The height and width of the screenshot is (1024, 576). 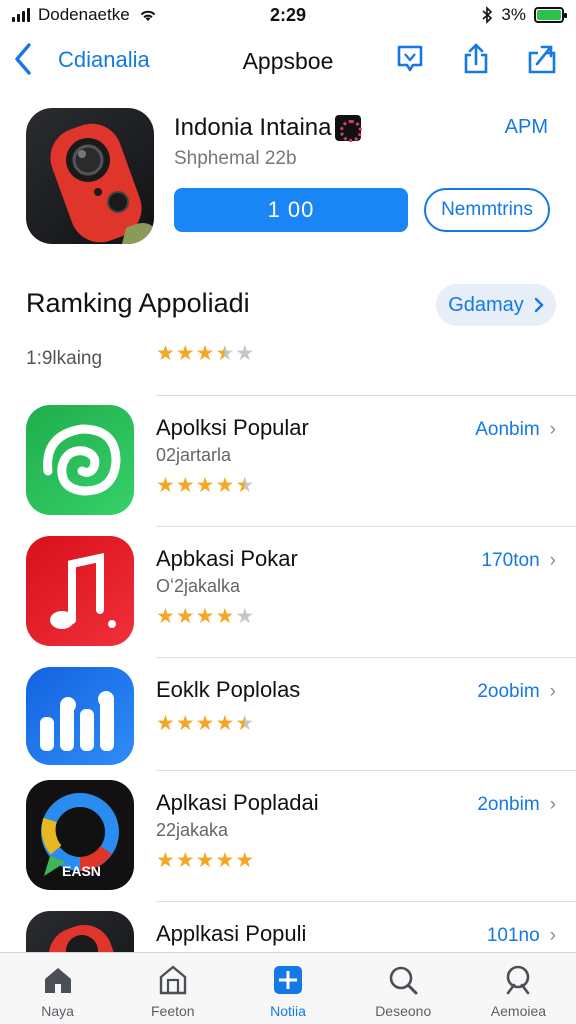 I want to click on app-title: Apbkasi Pokar, so click(x=227, y=558).